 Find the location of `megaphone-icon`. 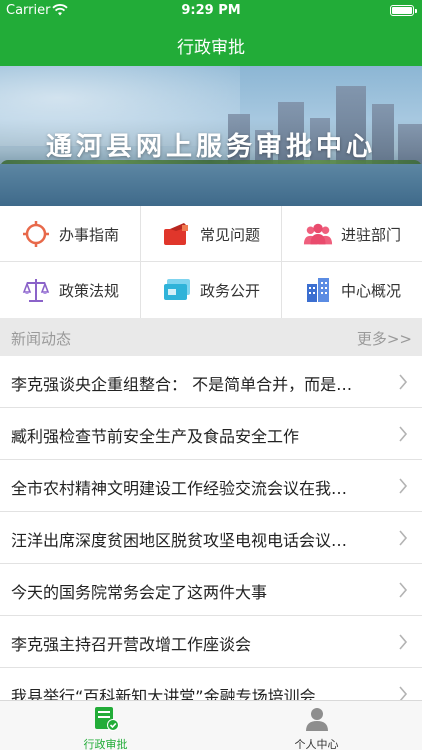

megaphone-icon is located at coordinates (177, 234).